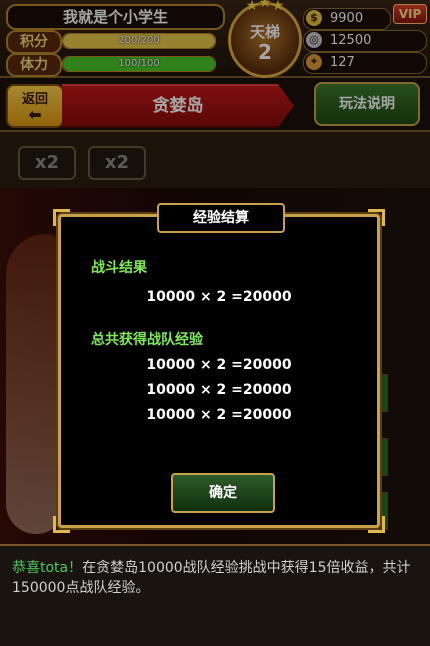  I want to click on dialog-title: 经验结算, so click(221, 218).